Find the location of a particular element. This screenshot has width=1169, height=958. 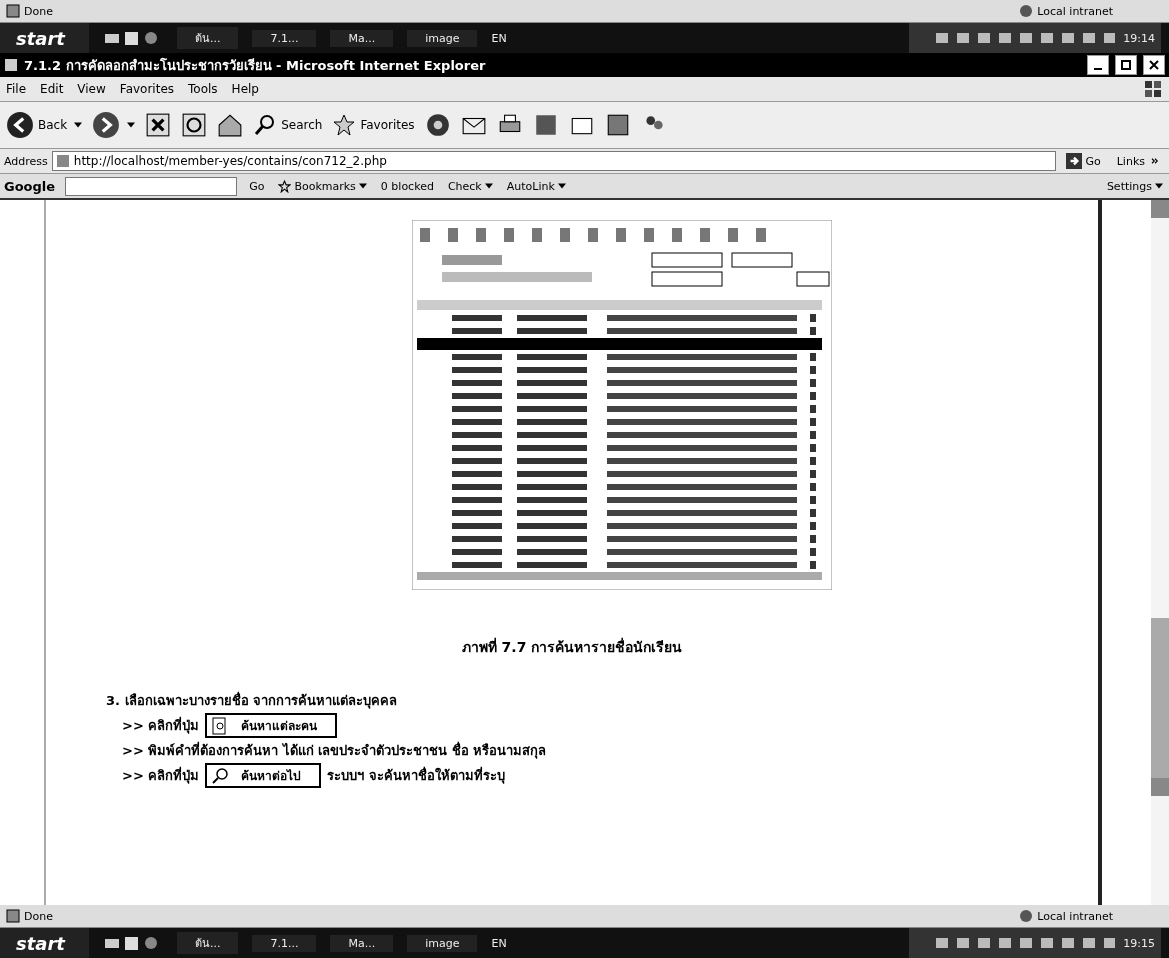

instruction-text: ระบบฯ จะค้นหาชื่อให้ตามที่ระบุ is located at coordinates (416, 775).